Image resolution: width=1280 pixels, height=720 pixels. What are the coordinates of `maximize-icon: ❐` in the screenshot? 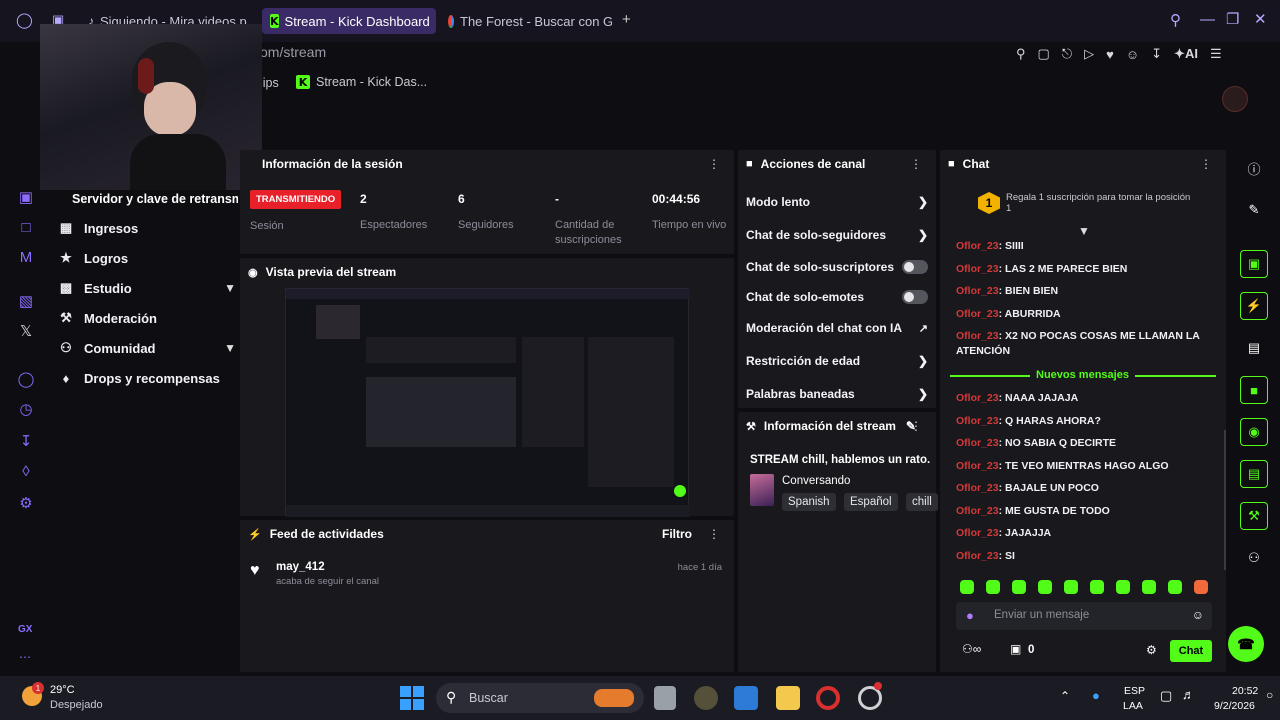 It's located at (1232, 19).